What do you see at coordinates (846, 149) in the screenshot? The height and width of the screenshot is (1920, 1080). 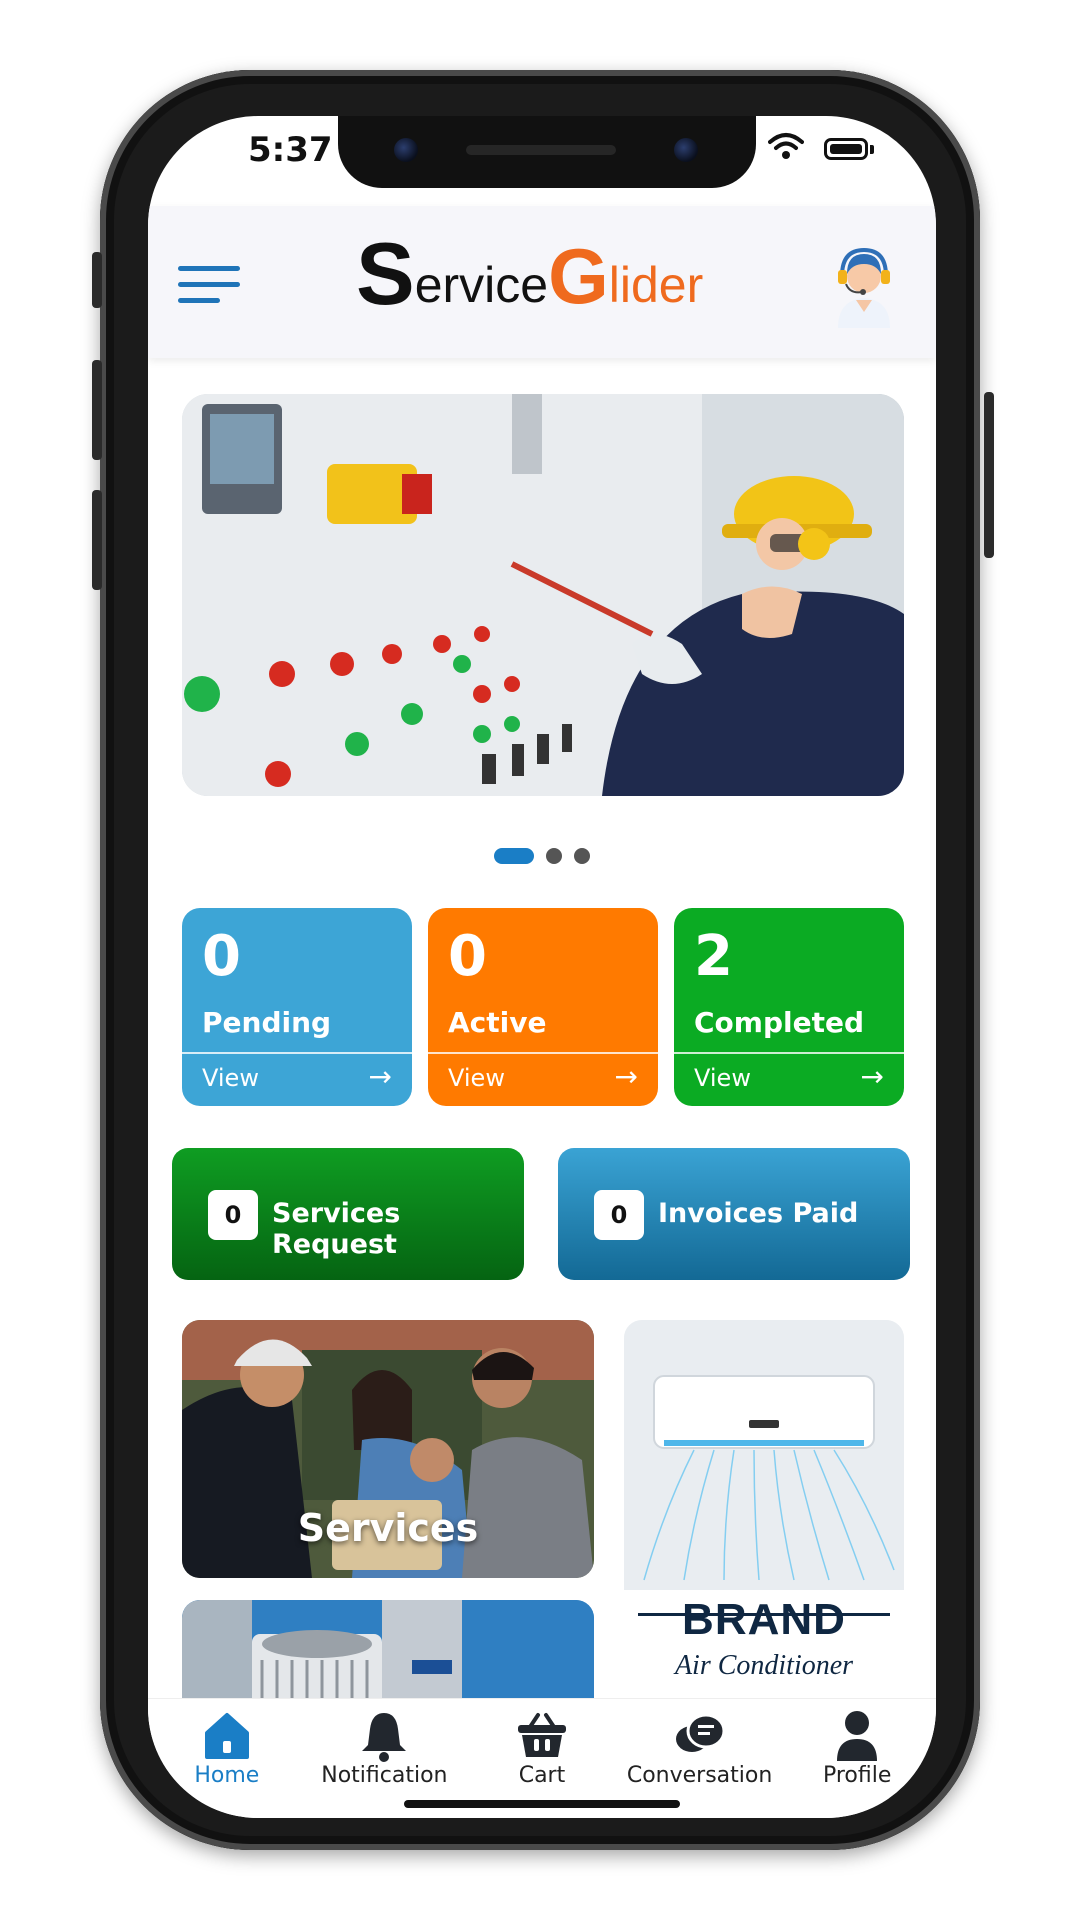 I see `battery-icon` at bounding box center [846, 149].